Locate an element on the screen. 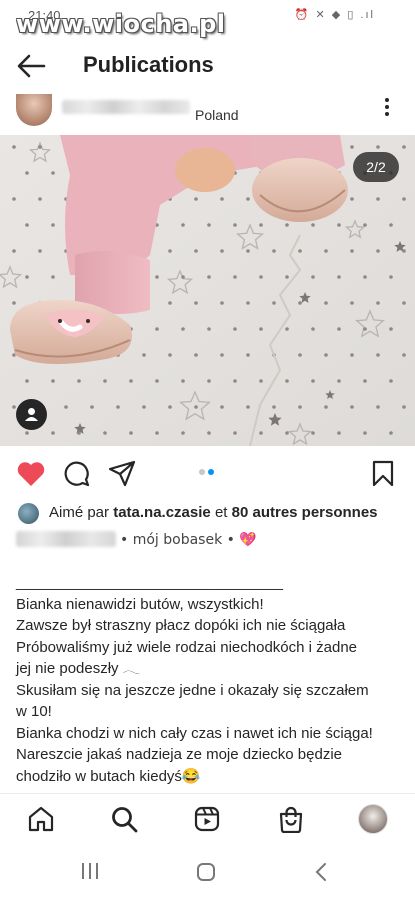  search-icon is located at coordinates (125, 820).